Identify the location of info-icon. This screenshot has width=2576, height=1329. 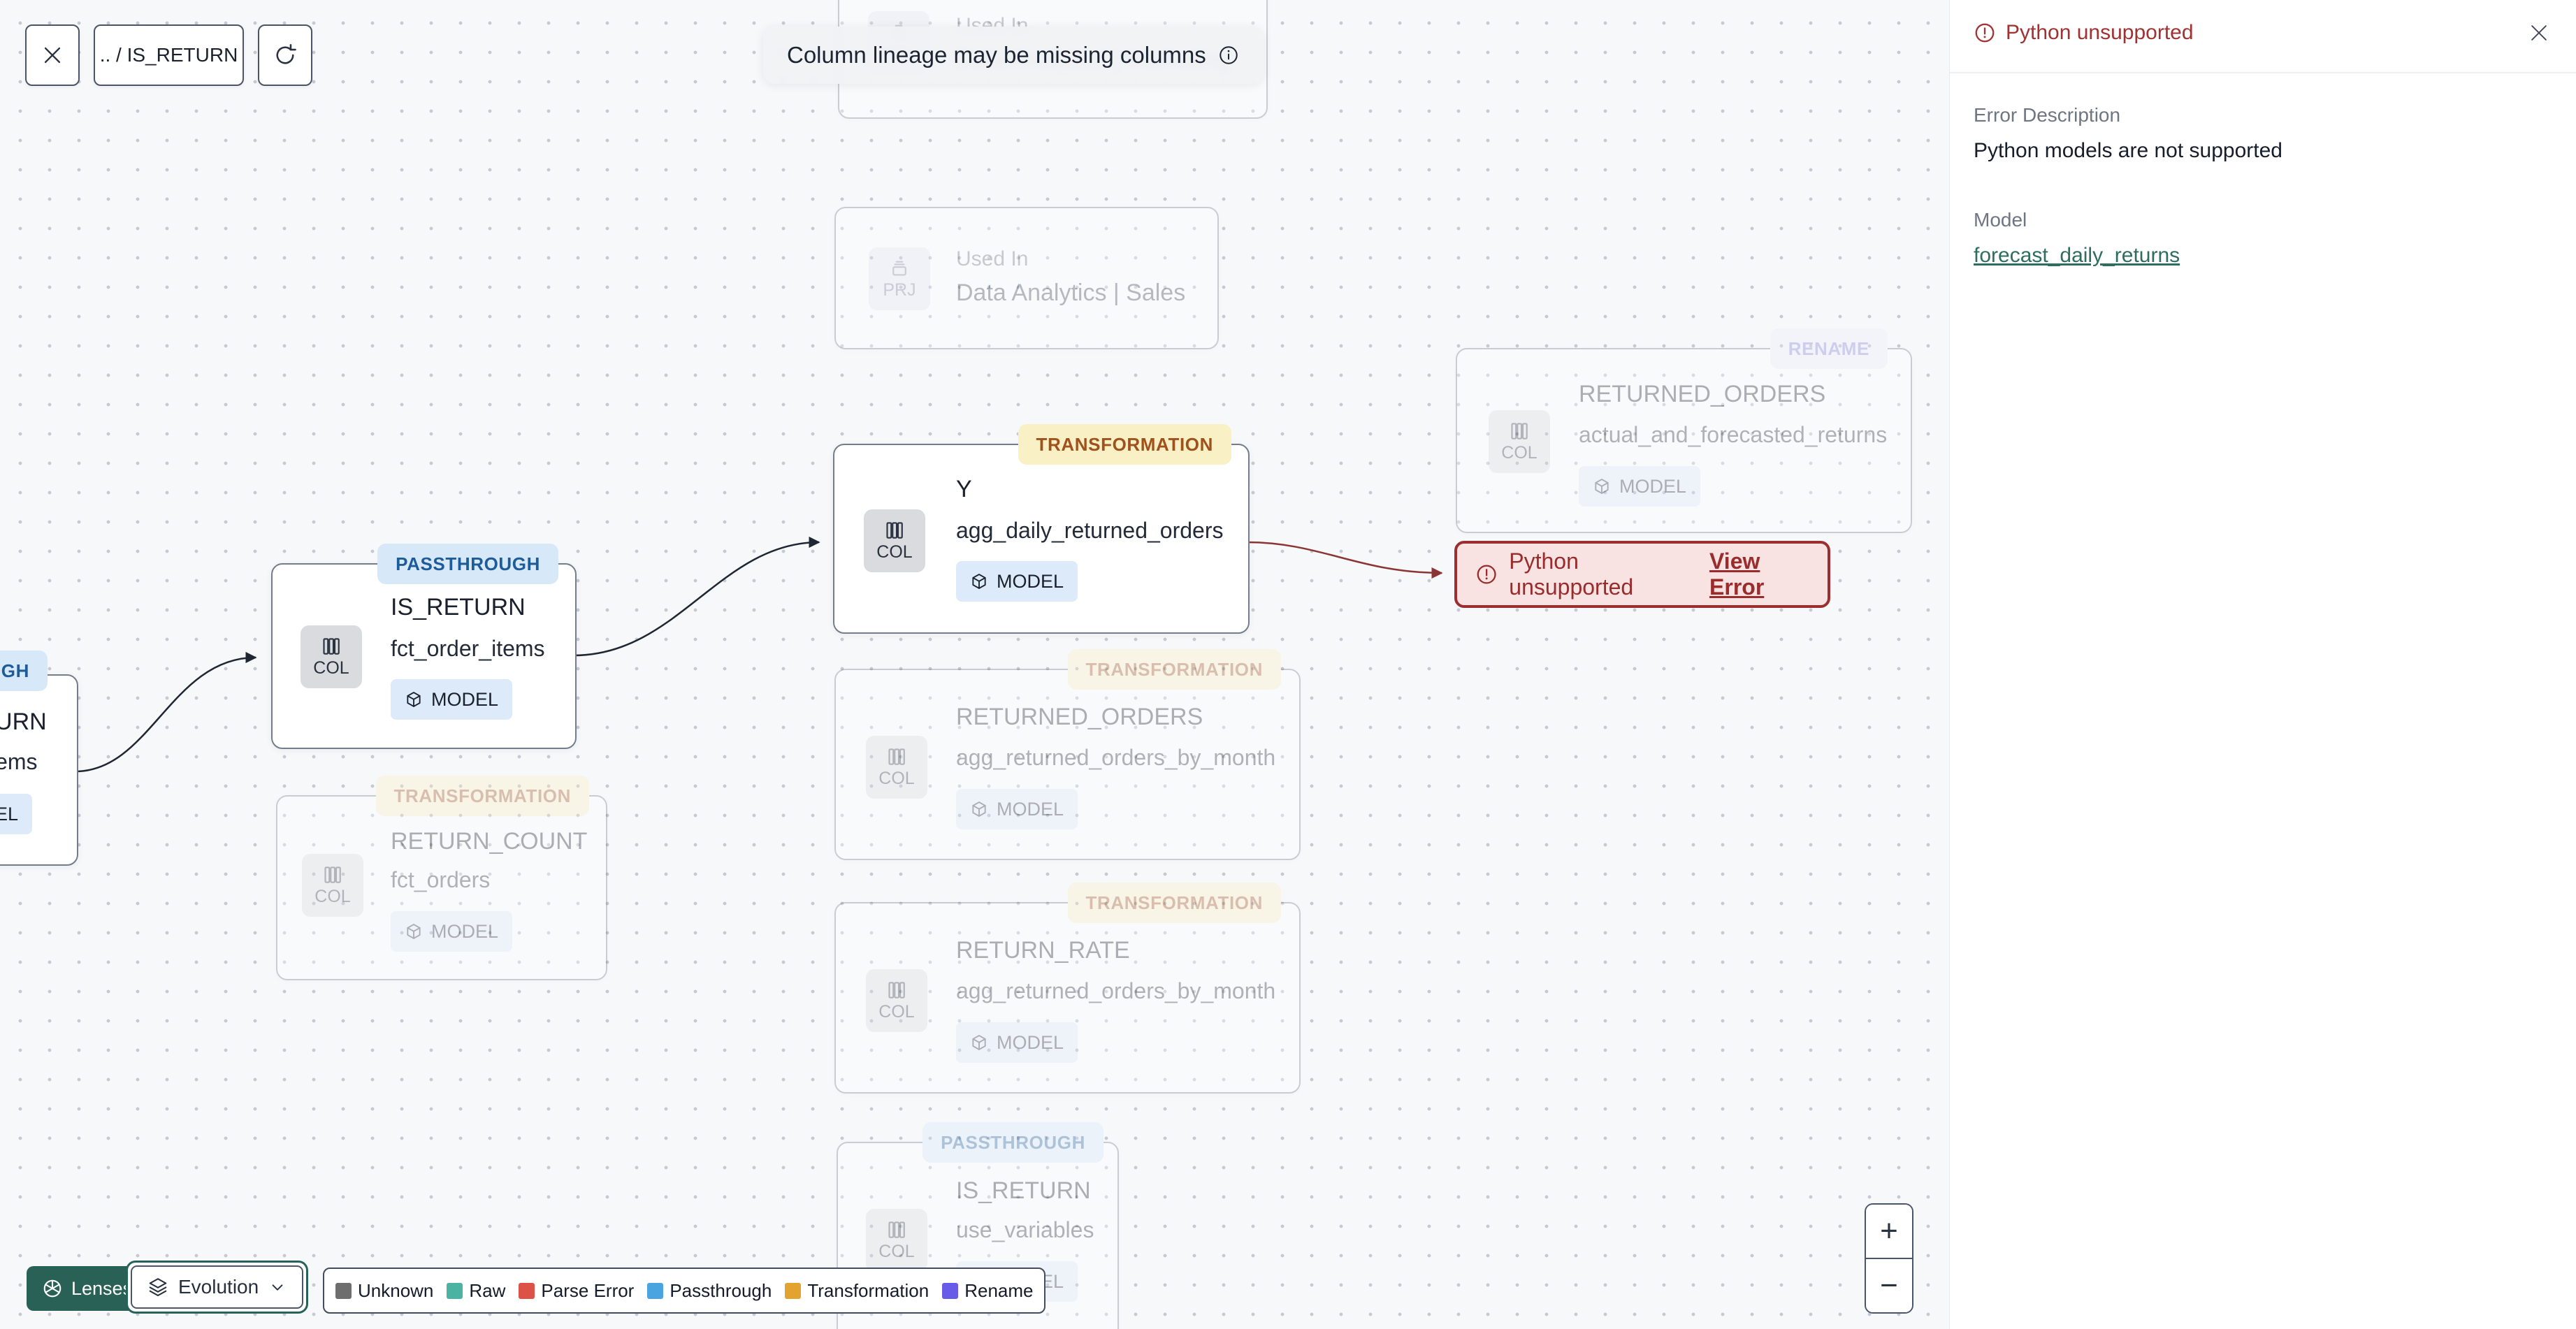
(1228, 55).